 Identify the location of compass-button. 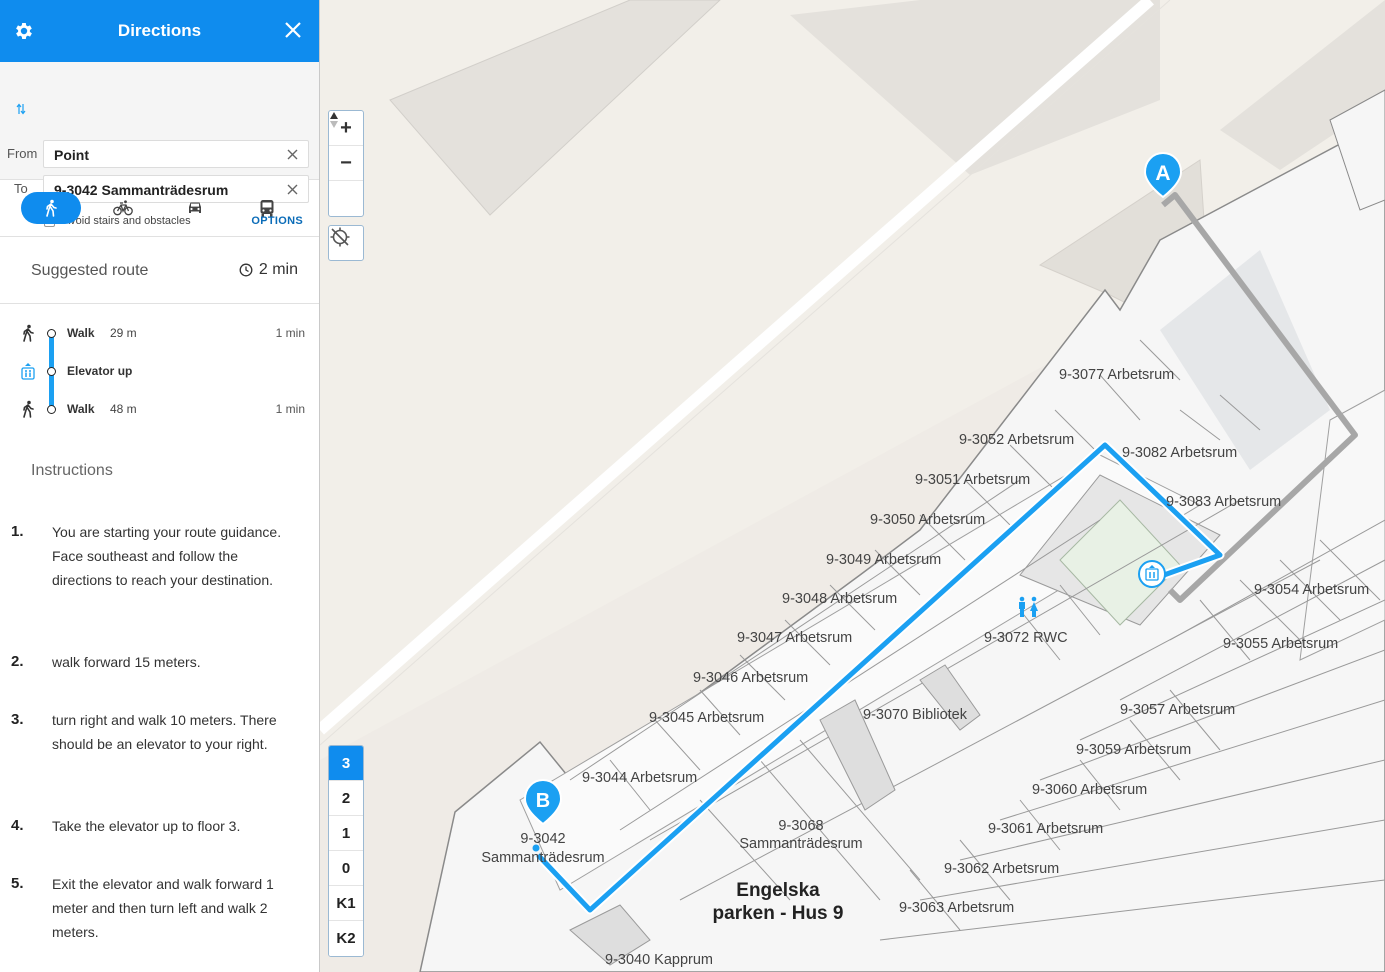
(346, 164).